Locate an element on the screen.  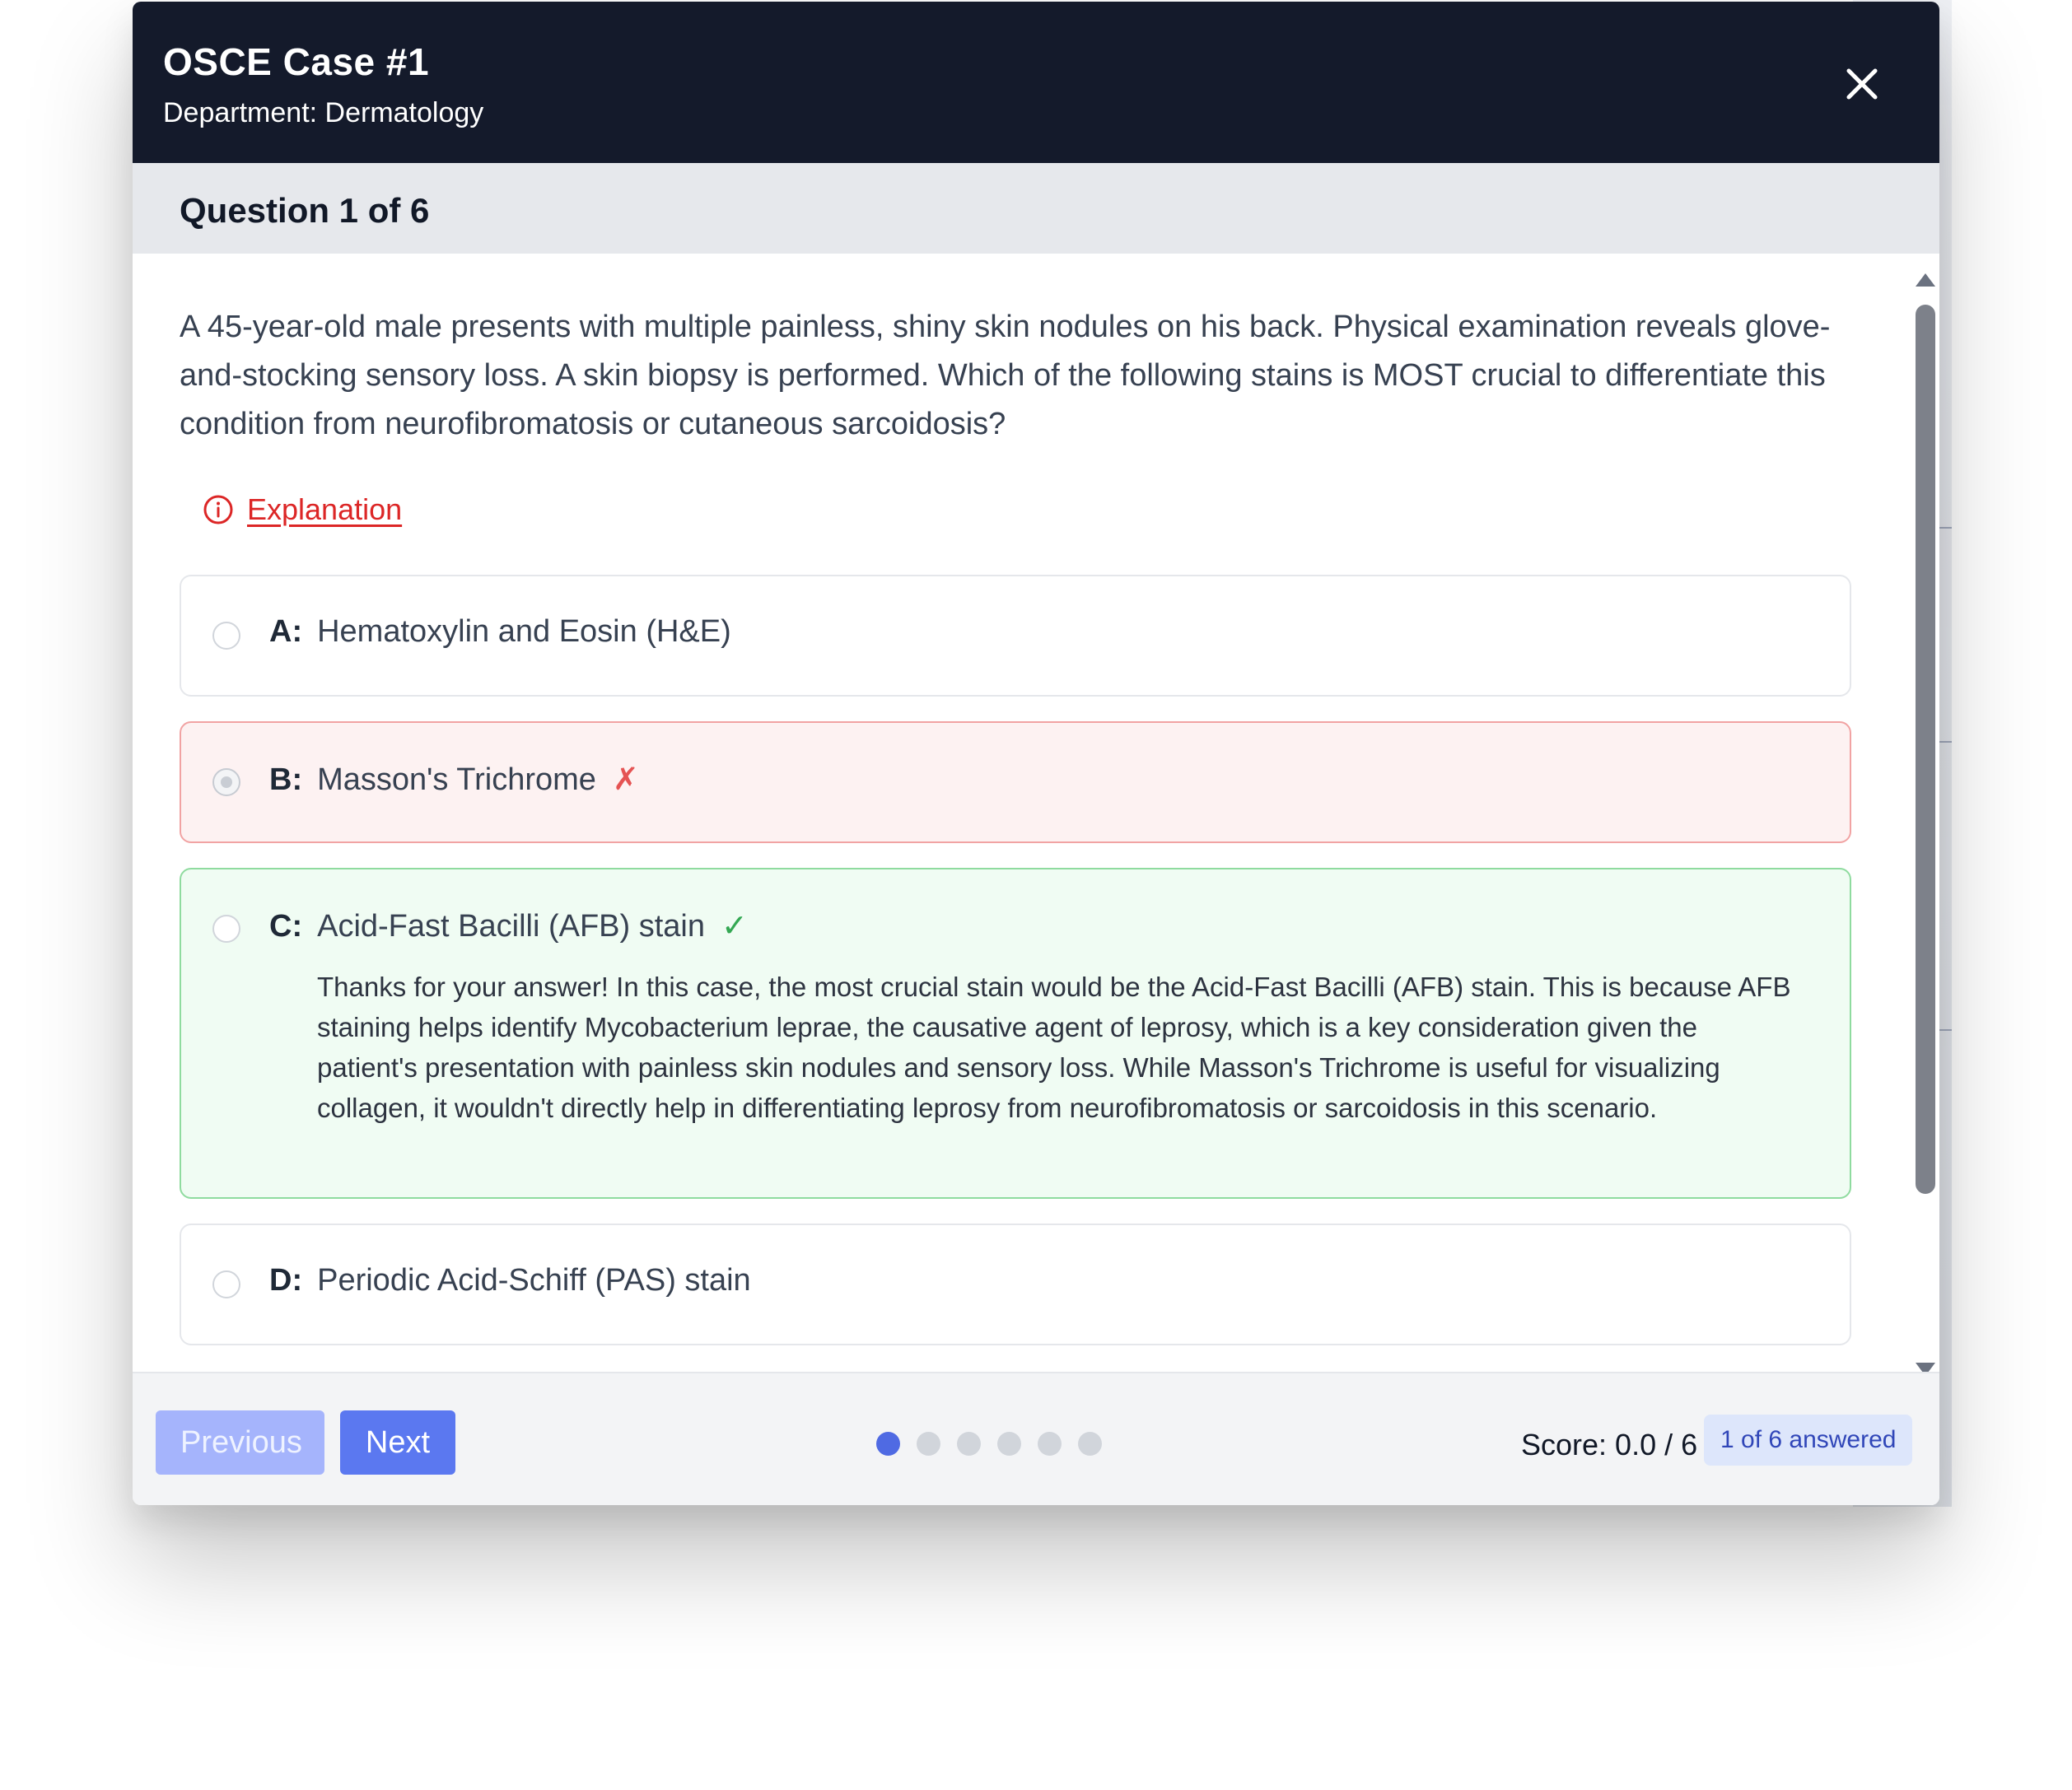
answered-badge: 1 of 6 answered is located at coordinates (1808, 1440).